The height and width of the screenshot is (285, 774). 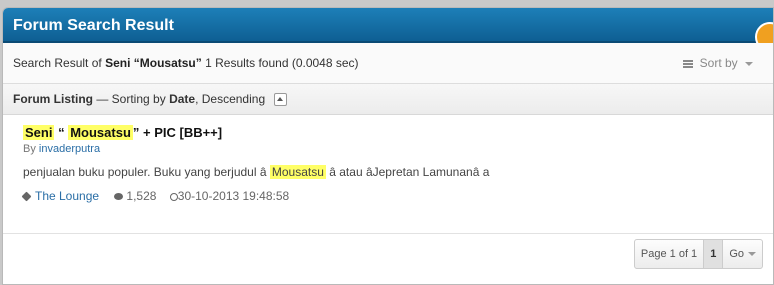 What do you see at coordinates (387, 196) in the screenshot?
I see `result-meta: The Lounge 1,528 30-10-2013 19:48:58` at bounding box center [387, 196].